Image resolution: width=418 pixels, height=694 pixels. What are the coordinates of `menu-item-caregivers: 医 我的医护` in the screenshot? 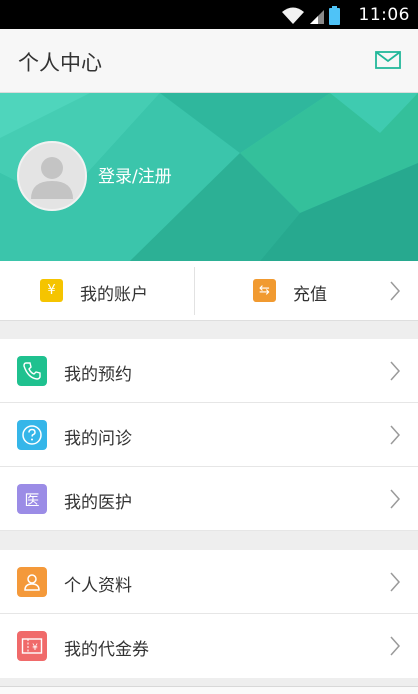 It's located at (209, 499).